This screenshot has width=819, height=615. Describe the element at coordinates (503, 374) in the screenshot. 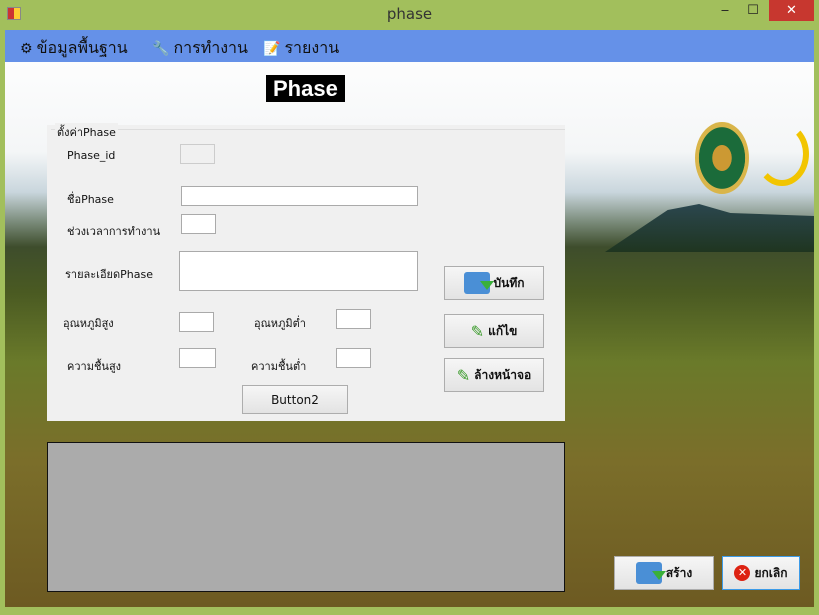

I see `clear-label: ล้างหน้าจอ` at that location.